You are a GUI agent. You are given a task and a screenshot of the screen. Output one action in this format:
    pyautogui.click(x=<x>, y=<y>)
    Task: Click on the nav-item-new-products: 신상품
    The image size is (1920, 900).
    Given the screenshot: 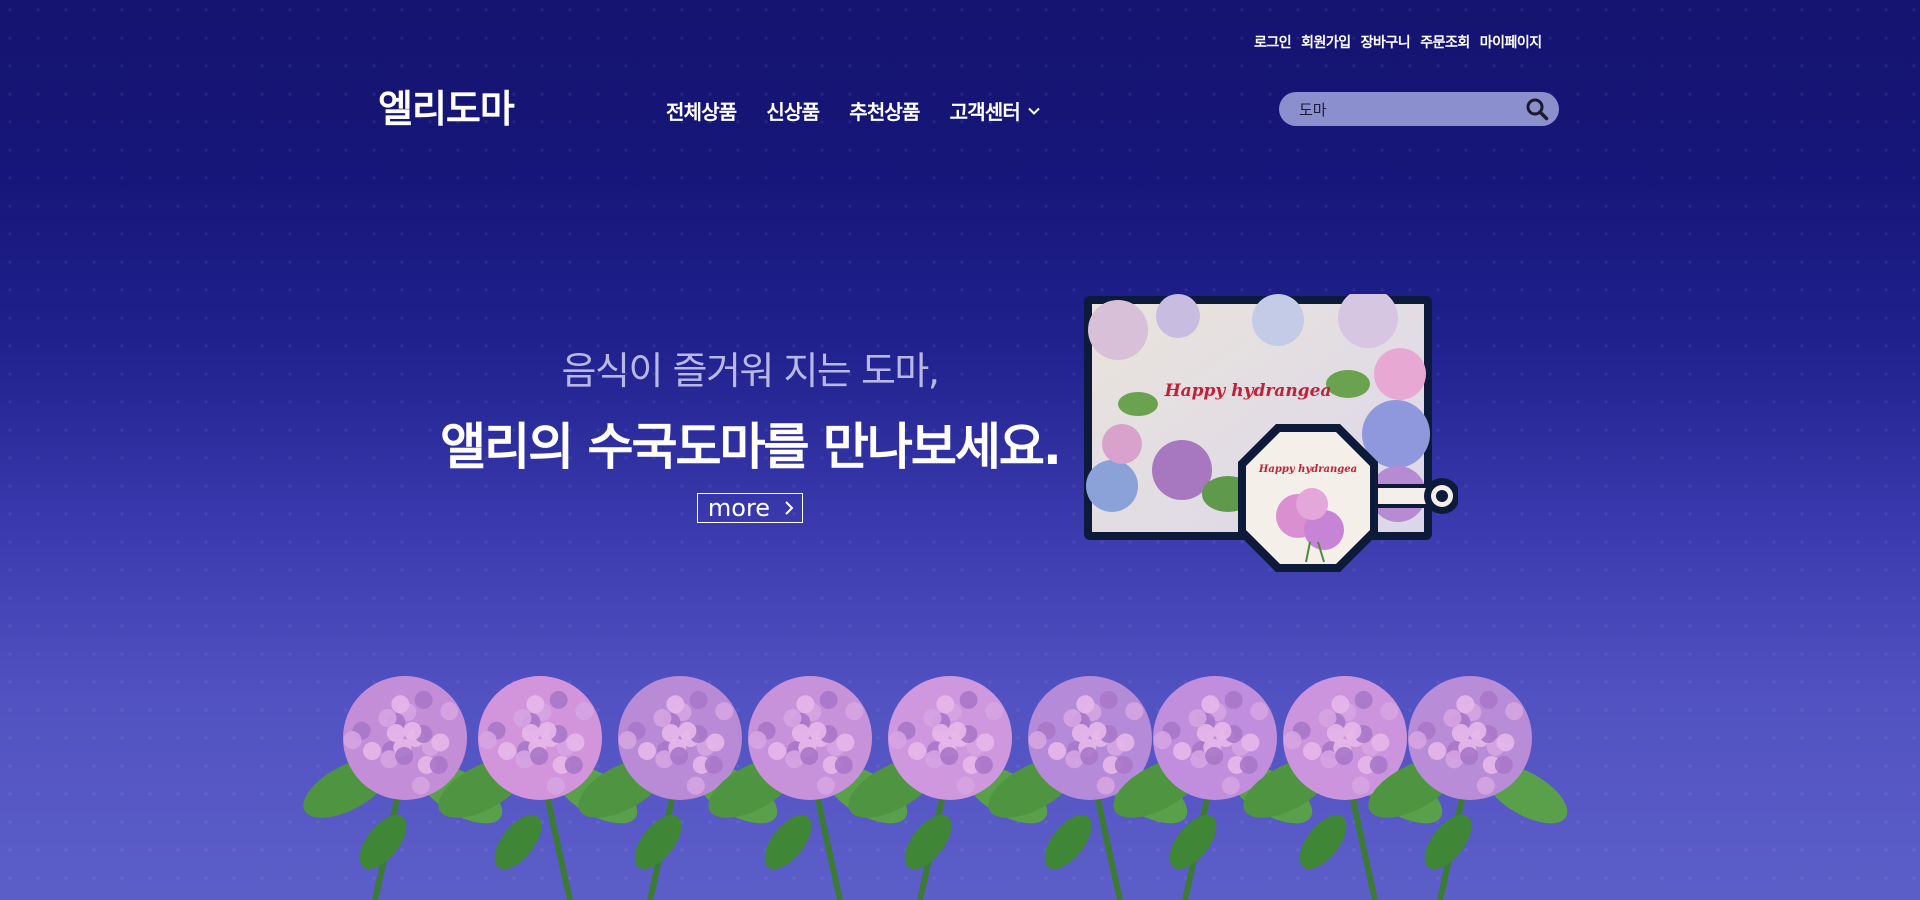 What is the action you would take?
    pyautogui.click(x=793, y=110)
    